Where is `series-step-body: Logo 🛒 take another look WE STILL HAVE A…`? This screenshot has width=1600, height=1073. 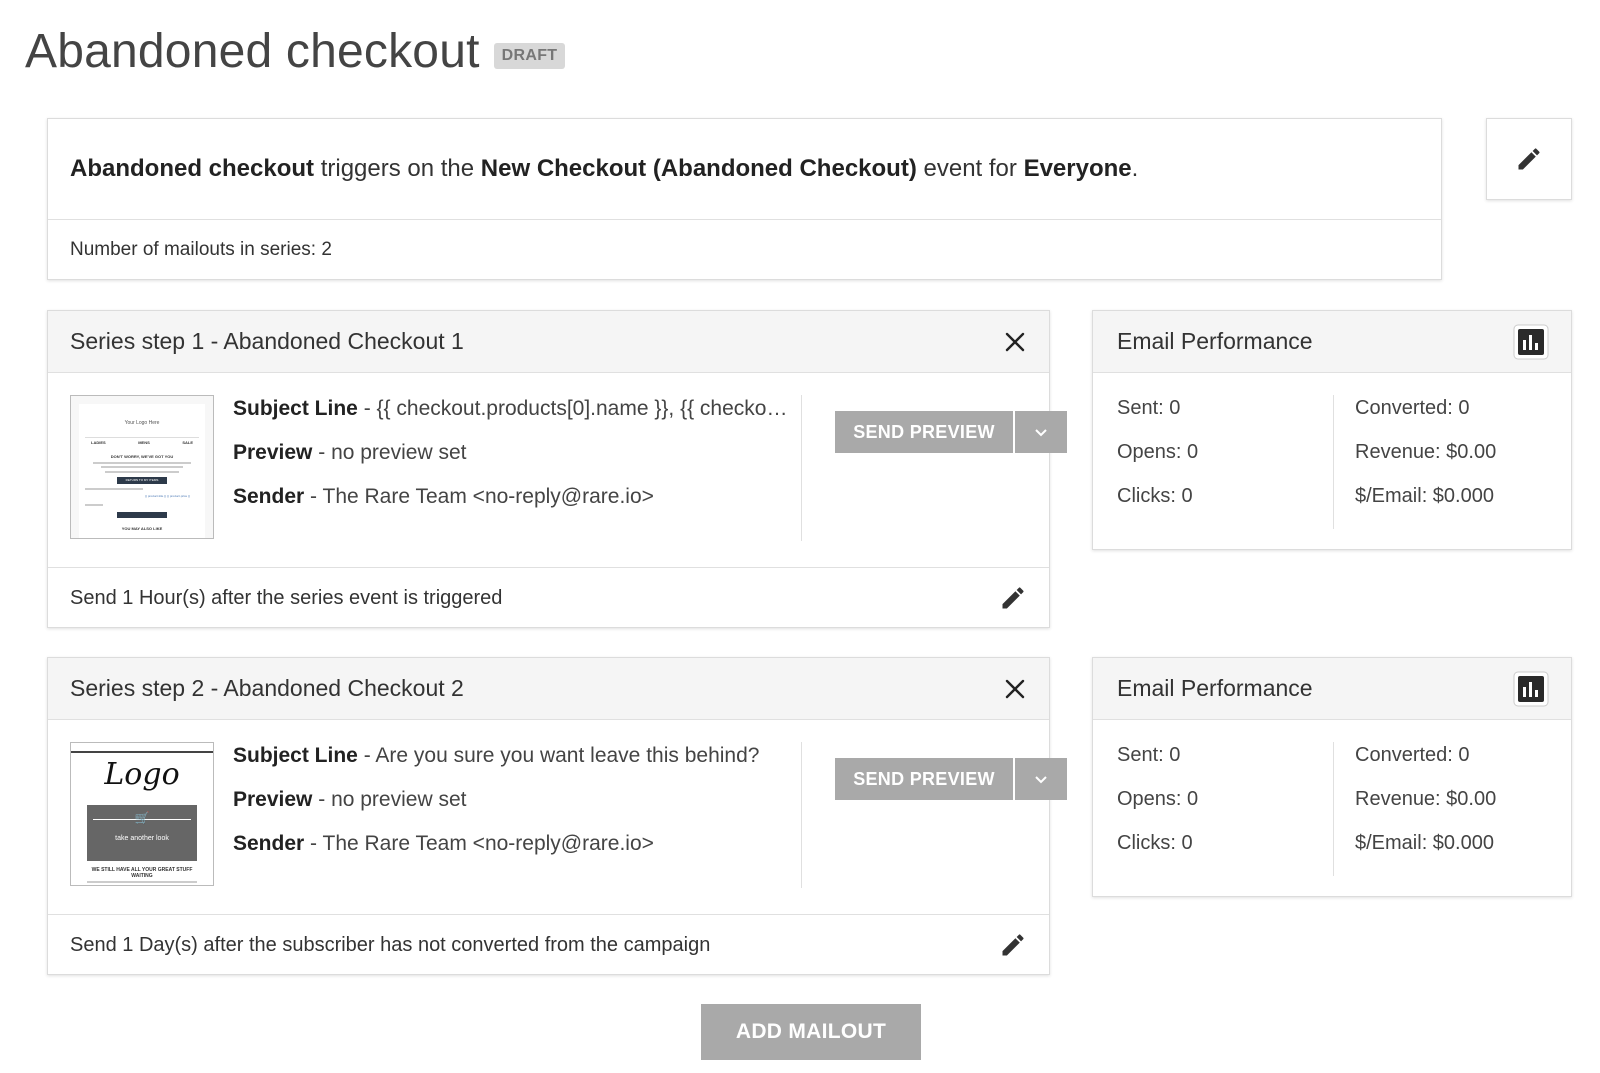 series-step-body: Logo 🛒 take another look WE STILL HAVE A… is located at coordinates (557, 817).